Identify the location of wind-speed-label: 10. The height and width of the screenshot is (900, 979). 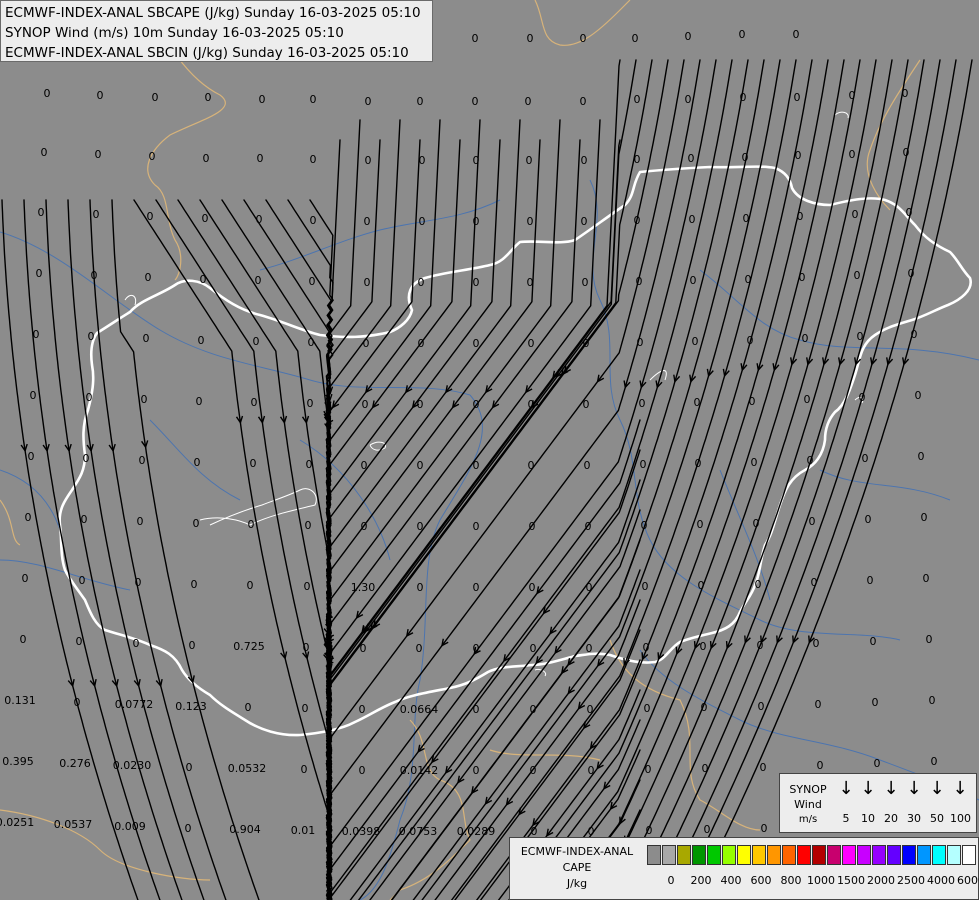
(868, 818).